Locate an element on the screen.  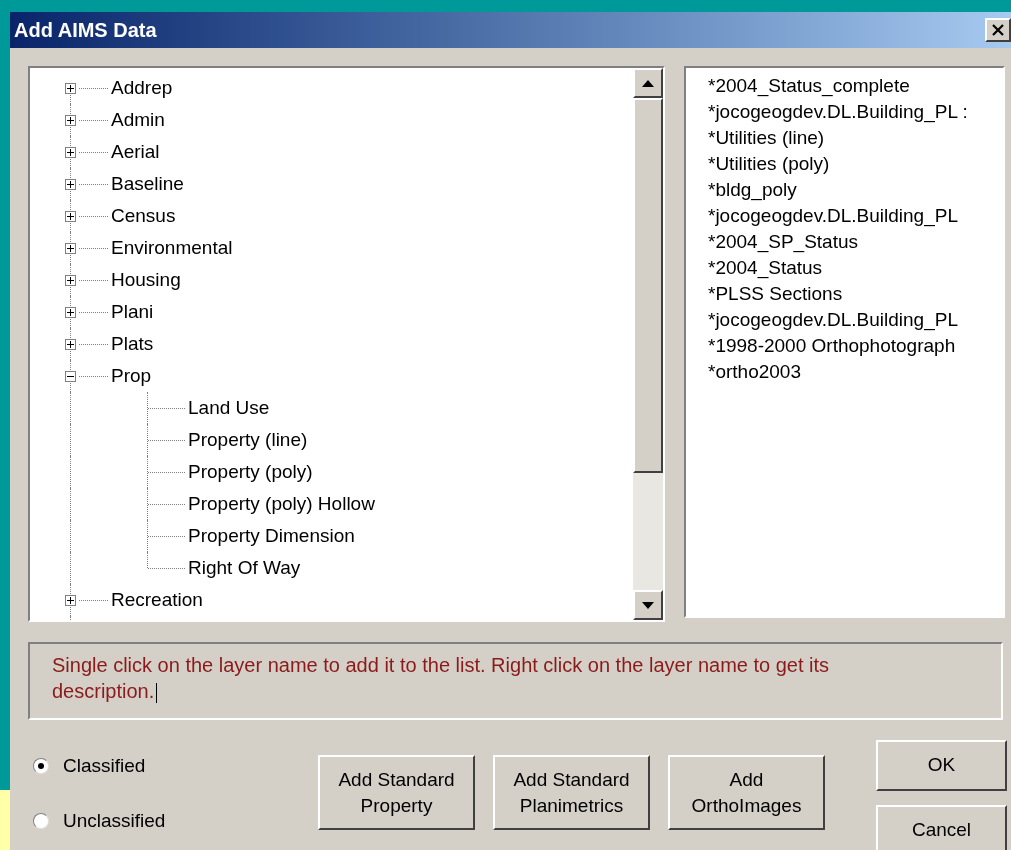
scrollbar is located at coordinates (648, 344).